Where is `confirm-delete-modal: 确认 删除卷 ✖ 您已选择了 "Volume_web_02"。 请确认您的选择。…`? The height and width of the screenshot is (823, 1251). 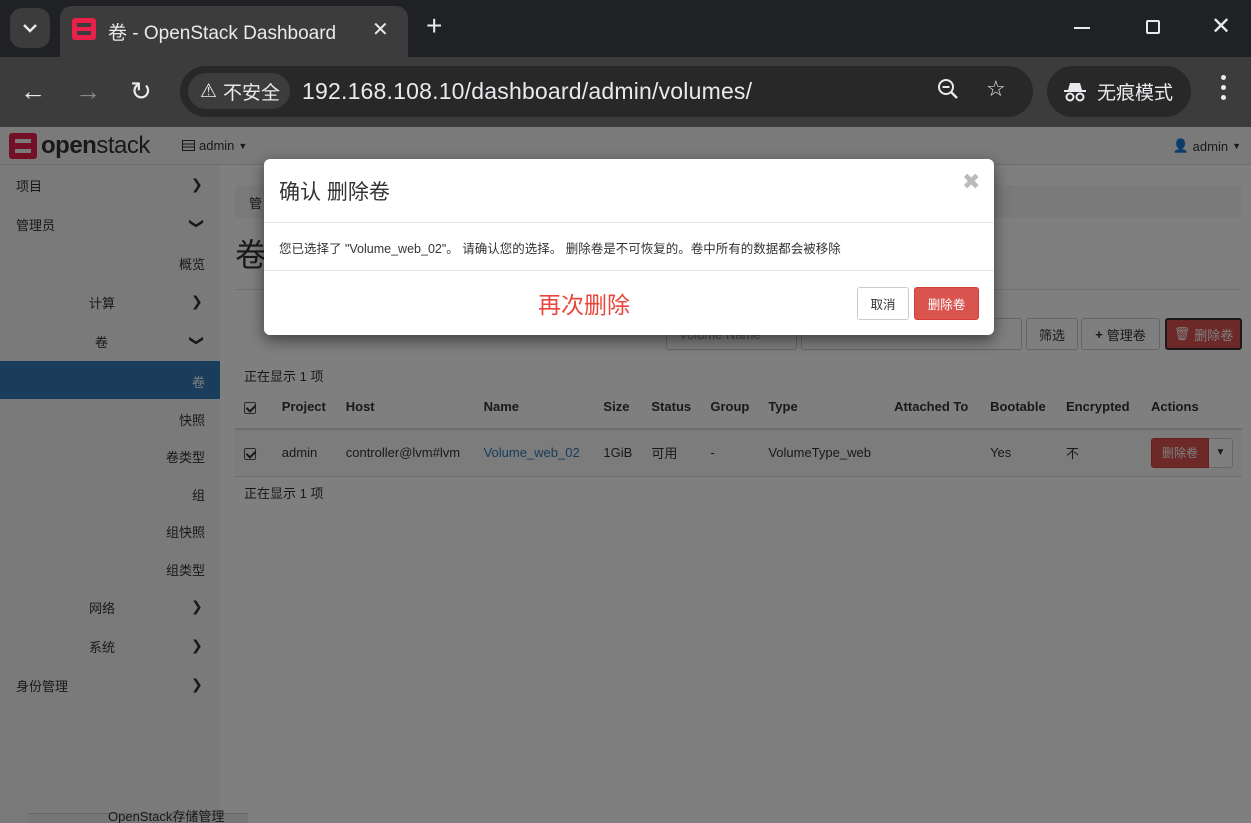 confirm-delete-modal: 确认 删除卷 ✖ 您已选择了 "Volume_web_02"。 请确认您的选择。… is located at coordinates (629, 247).